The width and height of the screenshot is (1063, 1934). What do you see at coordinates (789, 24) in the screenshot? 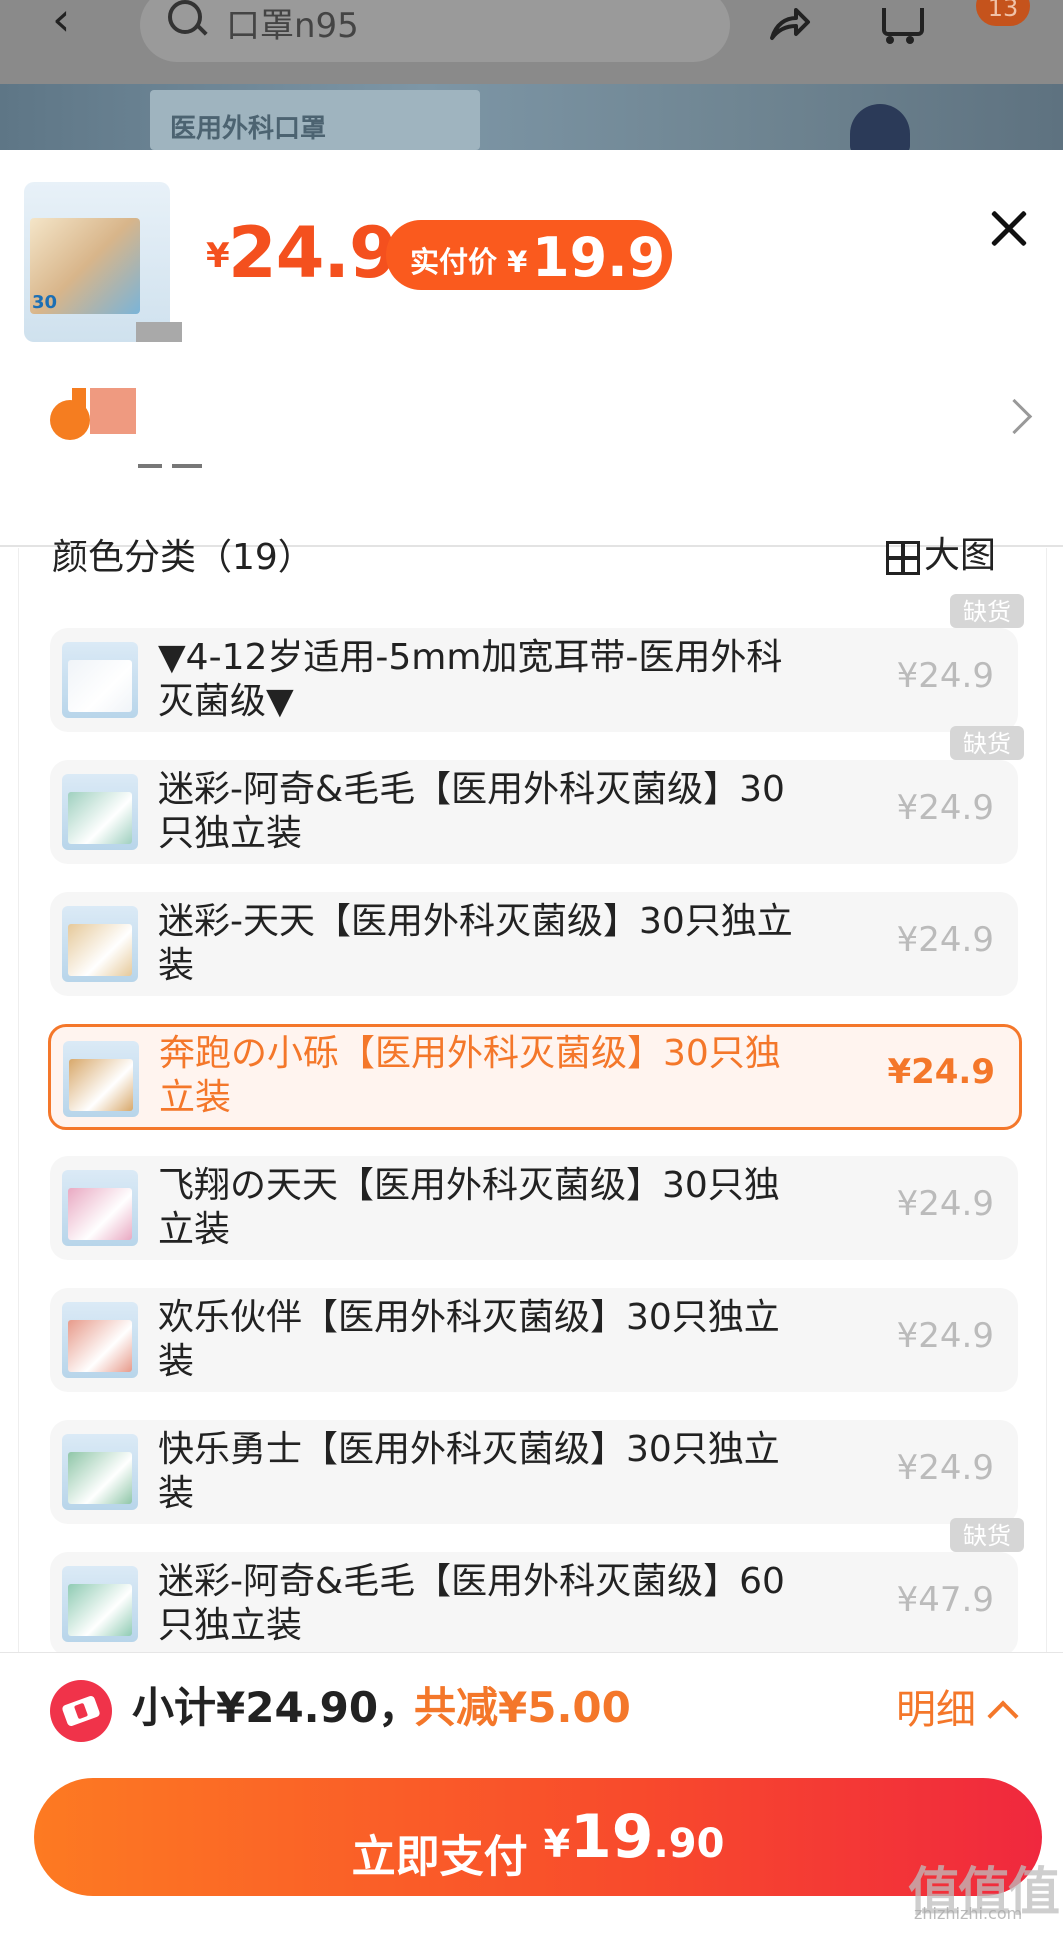
I see `share-icon` at bounding box center [789, 24].